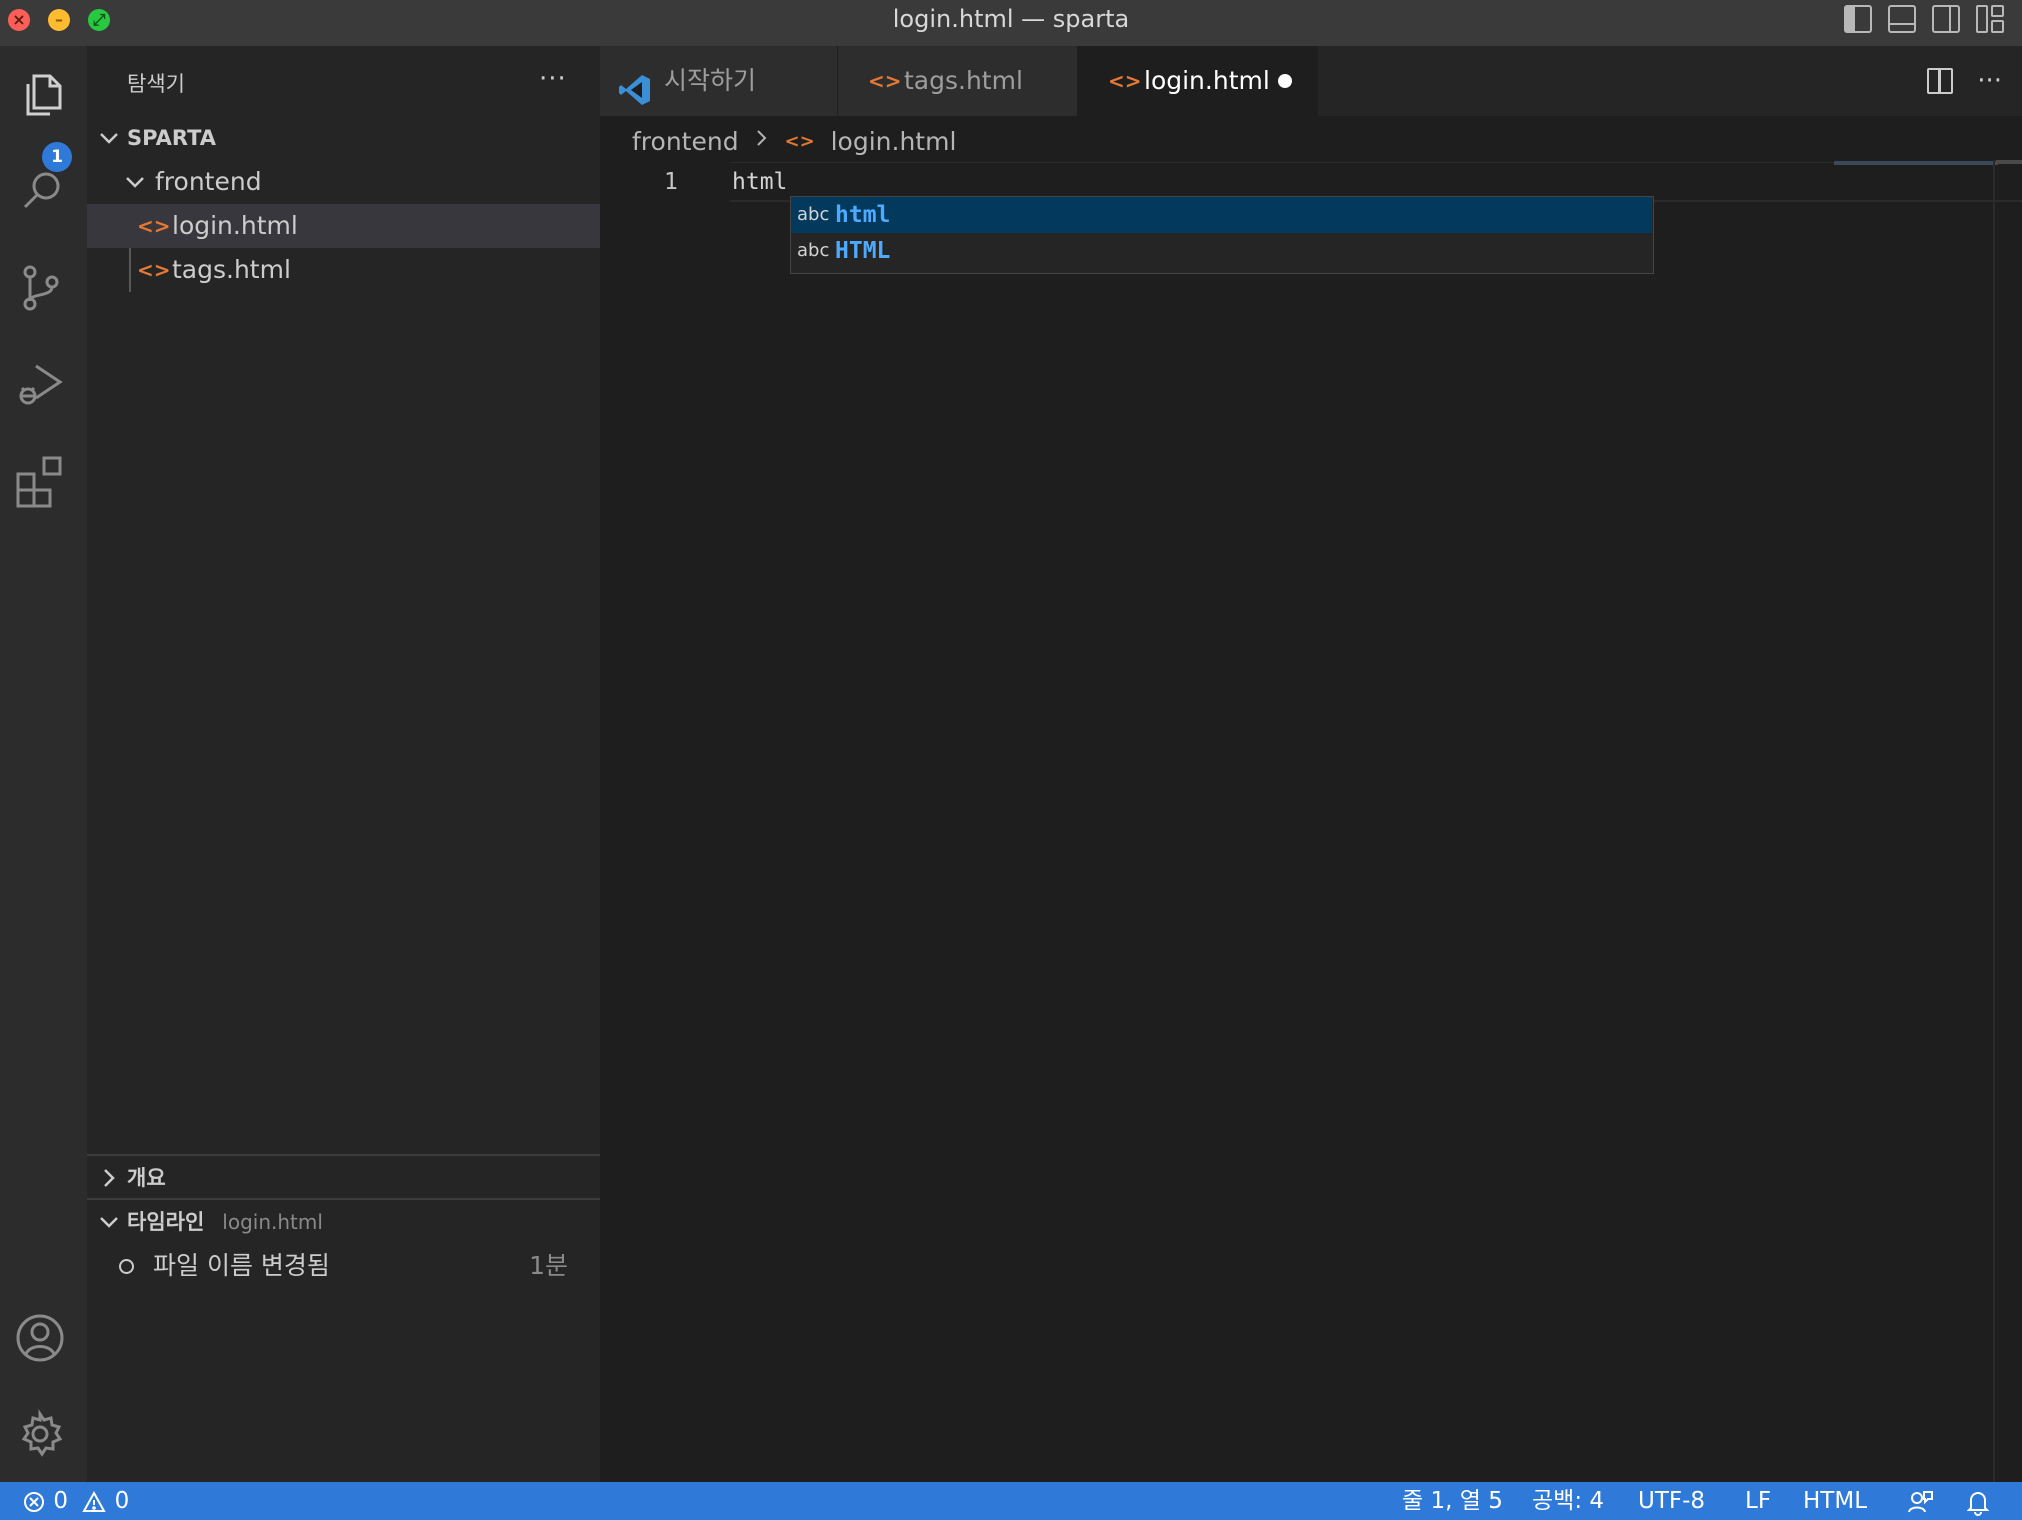 The height and width of the screenshot is (1520, 2022). What do you see at coordinates (1221, 251) in the screenshot?
I see `suggestion-item: abc HTML` at bounding box center [1221, 251].